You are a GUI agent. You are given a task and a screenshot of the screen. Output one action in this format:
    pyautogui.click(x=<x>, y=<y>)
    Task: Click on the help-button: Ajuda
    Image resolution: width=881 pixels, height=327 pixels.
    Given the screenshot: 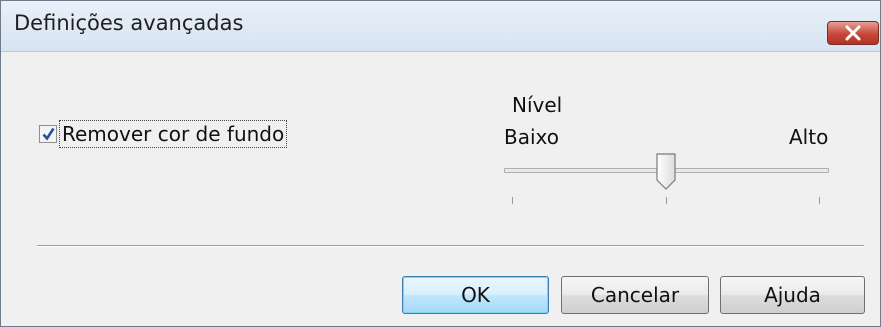 What is the action you would take?
    pyautogui.click(x=792, y=295)
    